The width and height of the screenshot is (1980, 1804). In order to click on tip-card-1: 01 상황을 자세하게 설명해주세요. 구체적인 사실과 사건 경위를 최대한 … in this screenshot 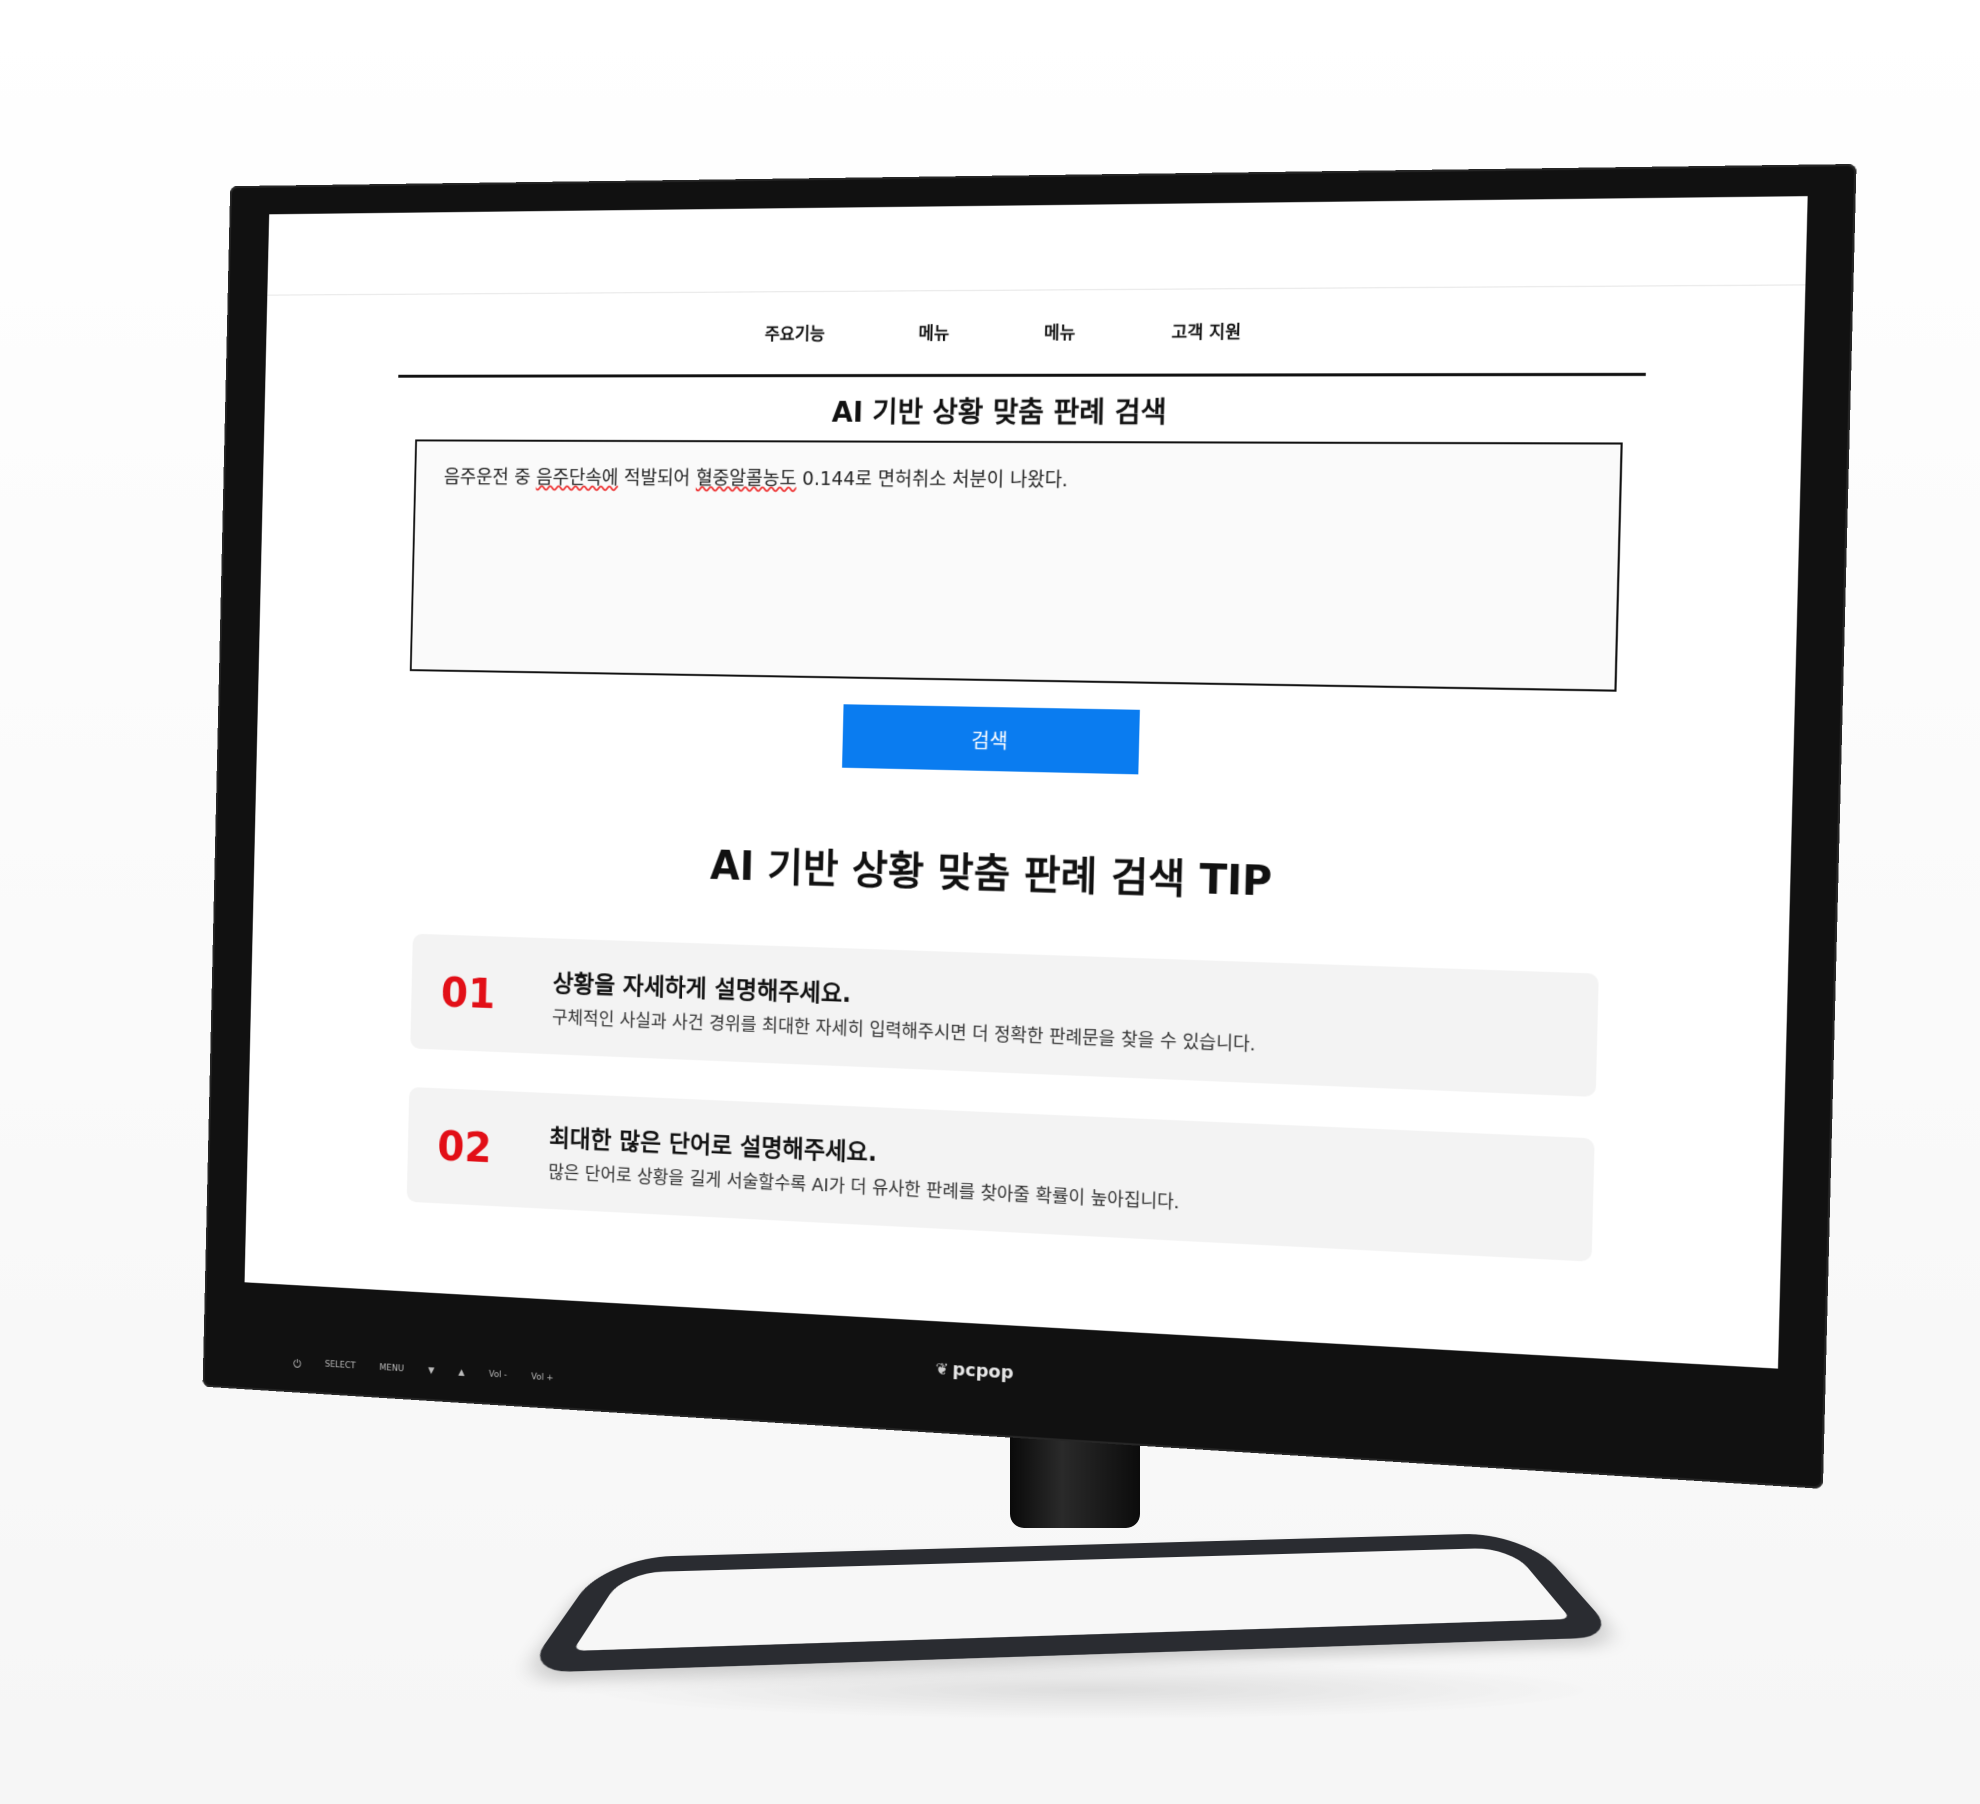, I will do `click(1004, 1015)`.